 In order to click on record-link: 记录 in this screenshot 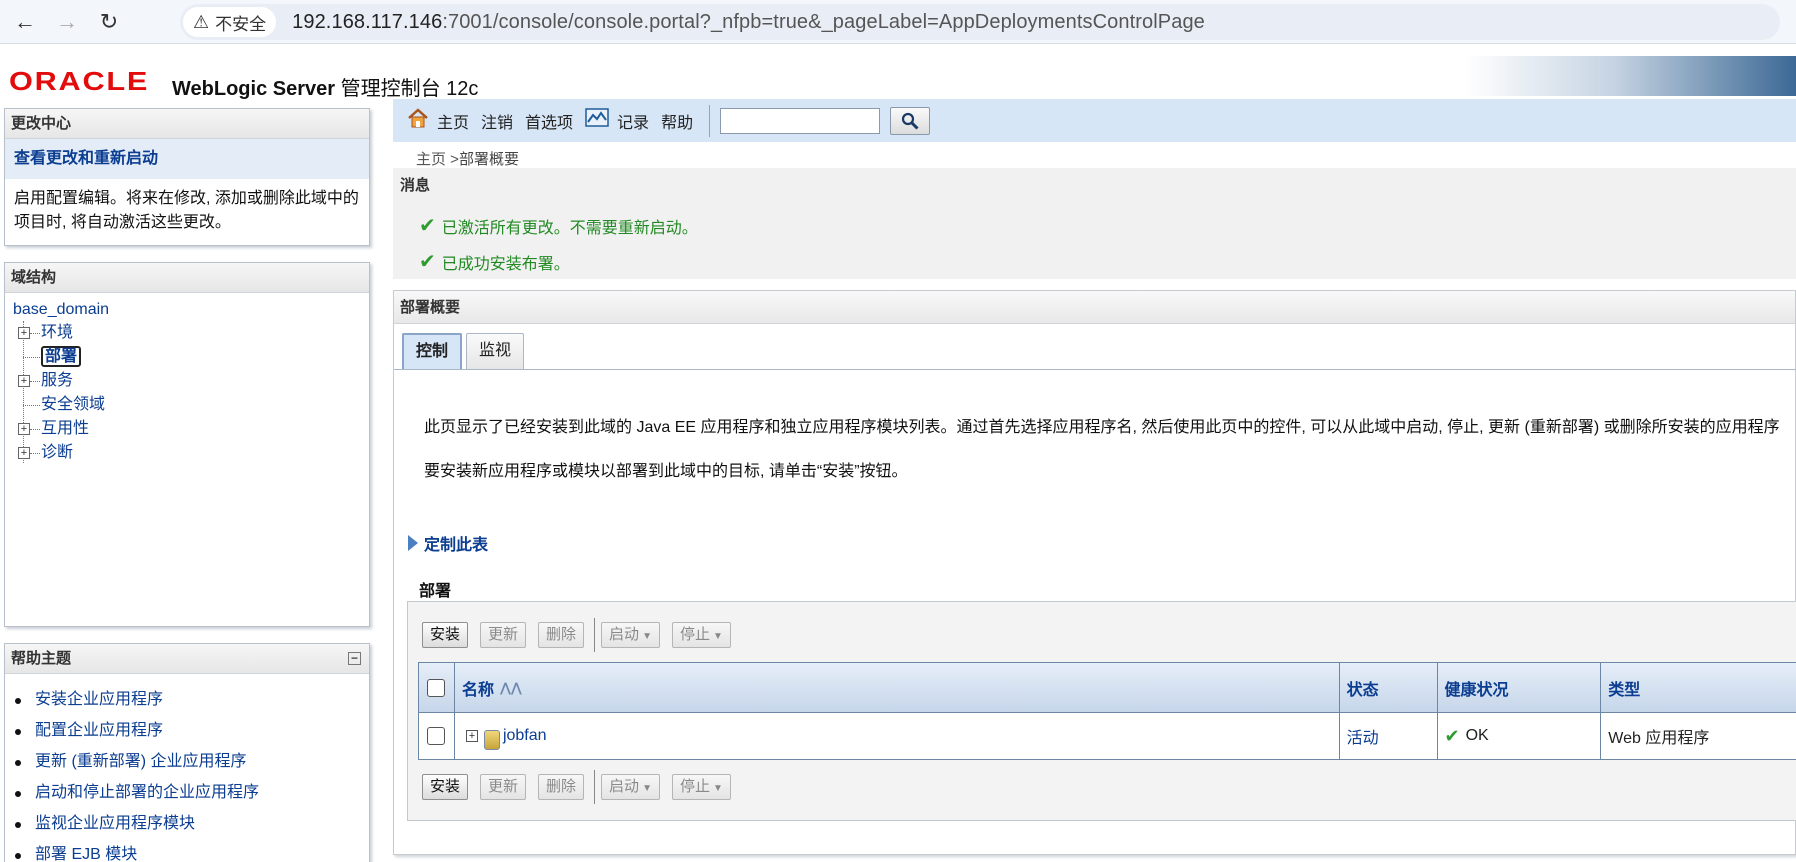, I will do `click(617, 120)`.